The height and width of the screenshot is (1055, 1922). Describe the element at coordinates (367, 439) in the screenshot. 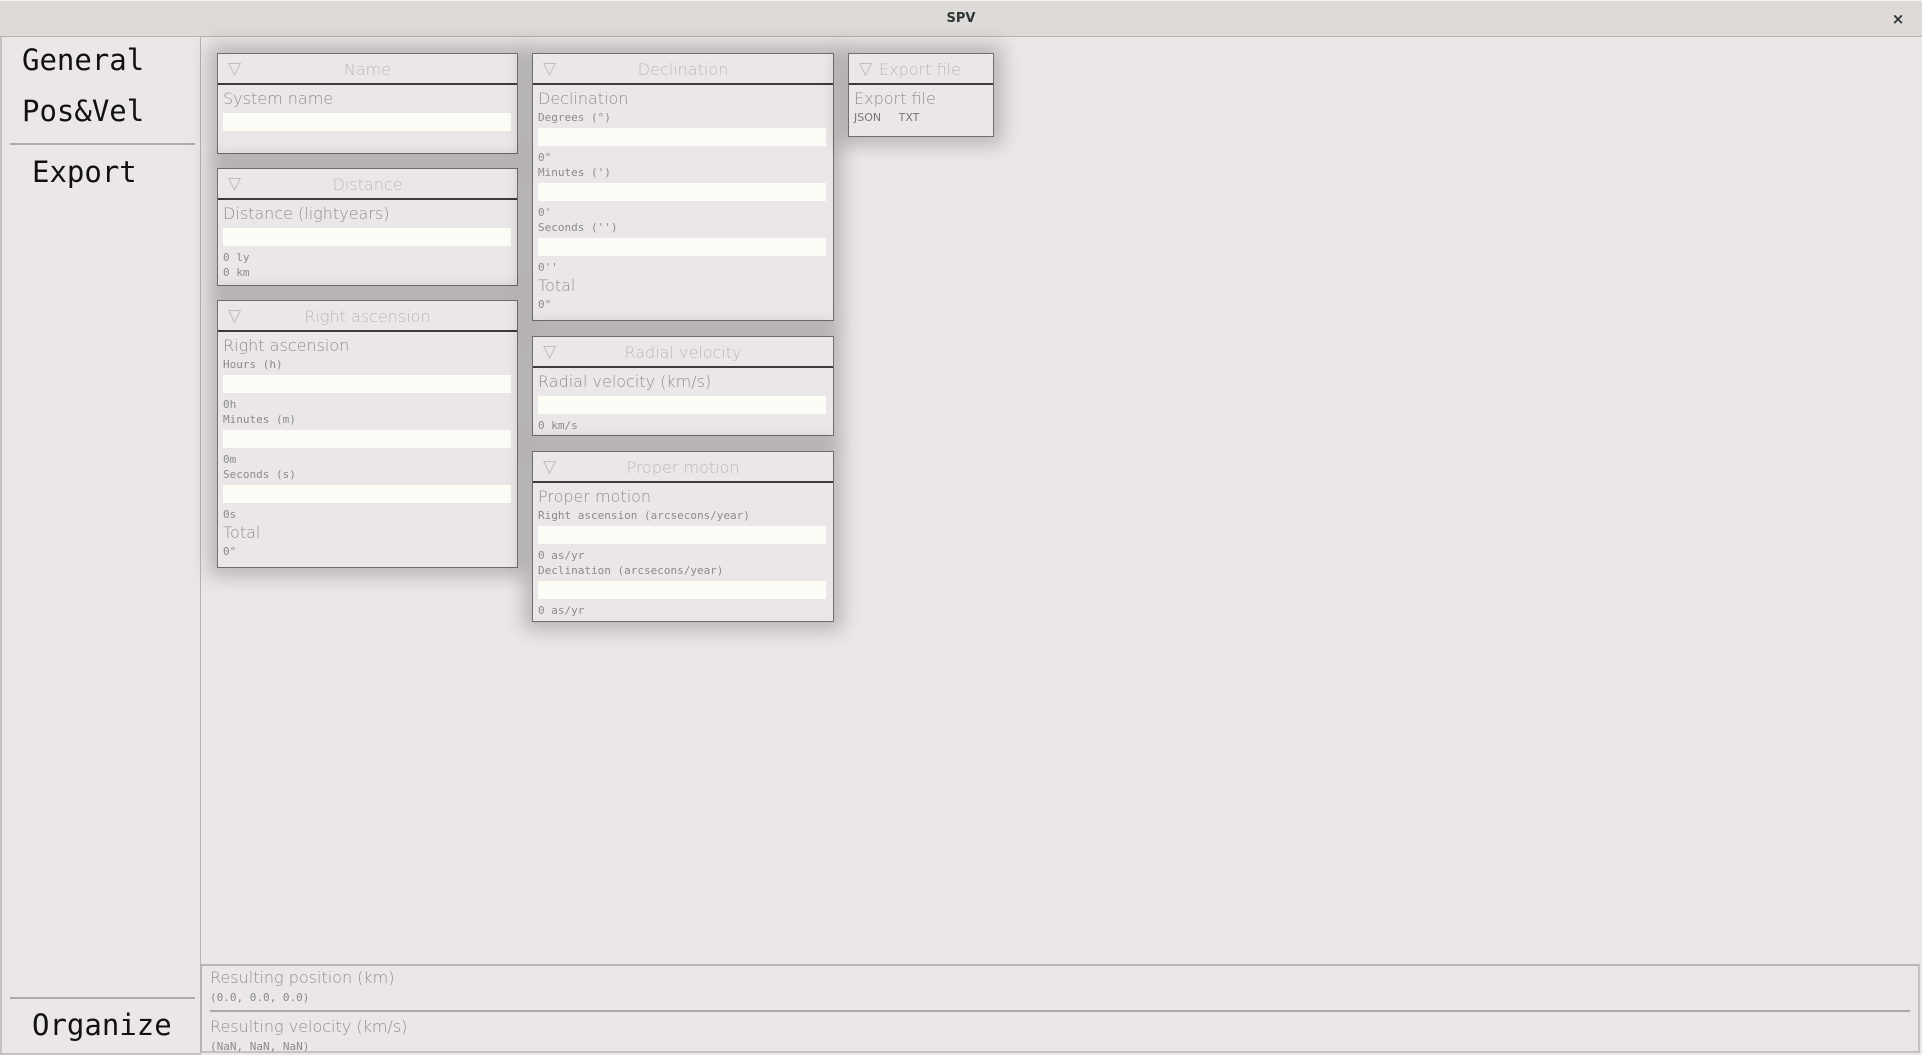

I see `ra-minutes-input` at that location.